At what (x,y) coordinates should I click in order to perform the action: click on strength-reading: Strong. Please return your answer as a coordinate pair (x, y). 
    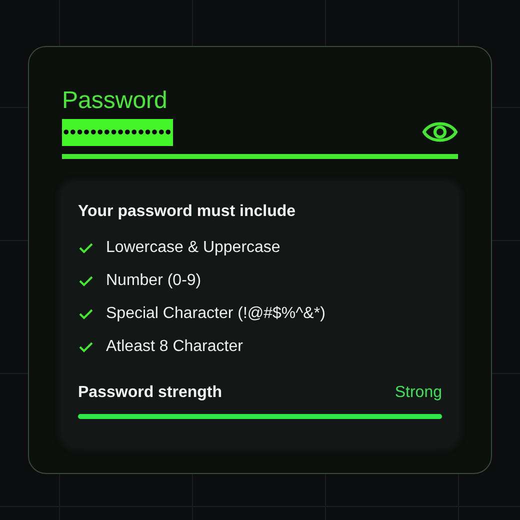
    Looking at the image, I should click on (418, 393).